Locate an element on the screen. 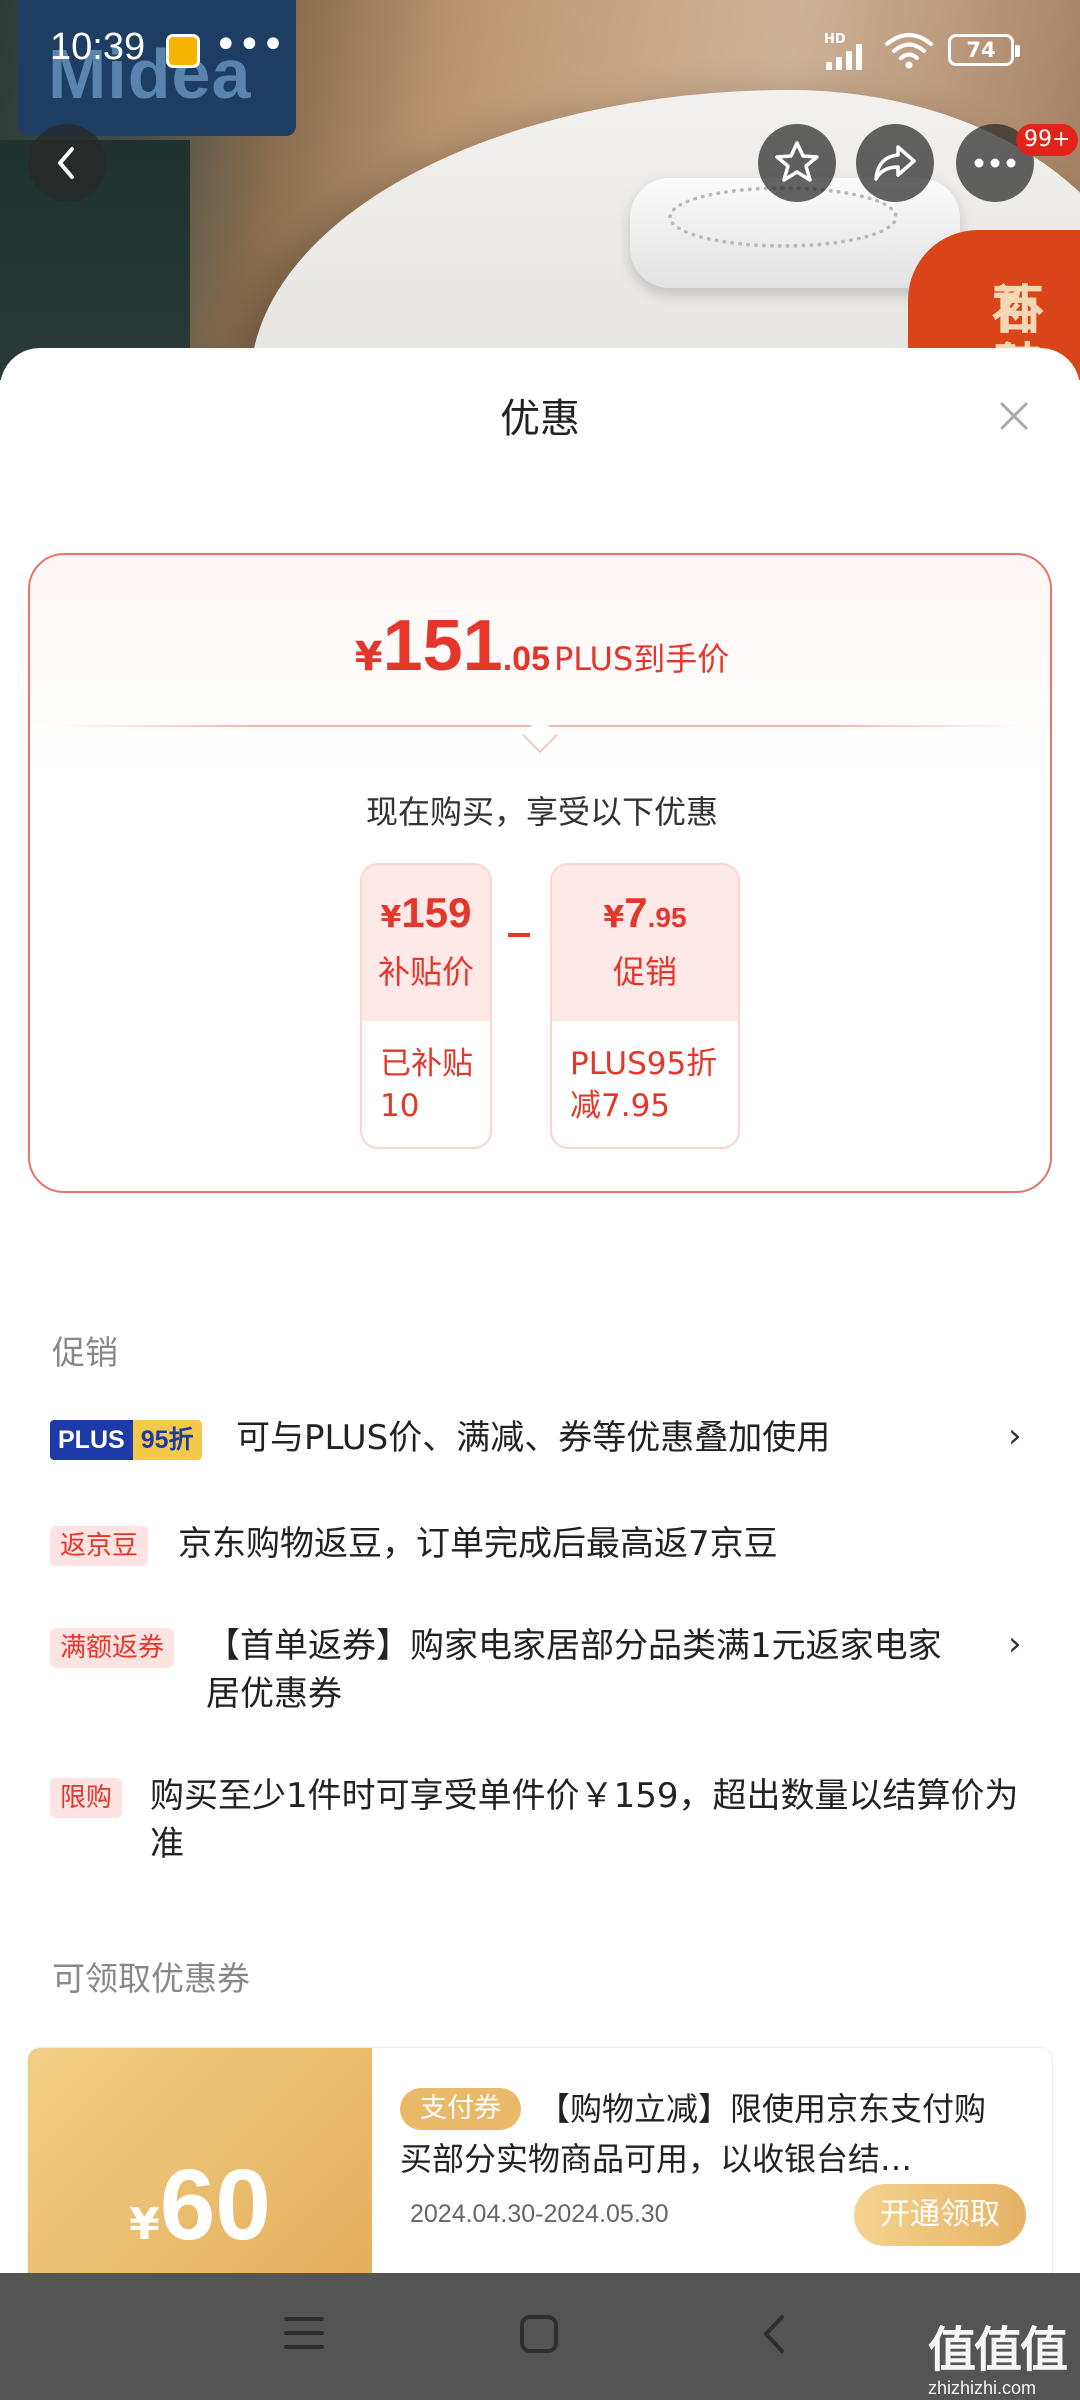 The height and width of the screenshot is (2400, 1080). sheet-title: 优惠 is located at coordinates (540, 419).